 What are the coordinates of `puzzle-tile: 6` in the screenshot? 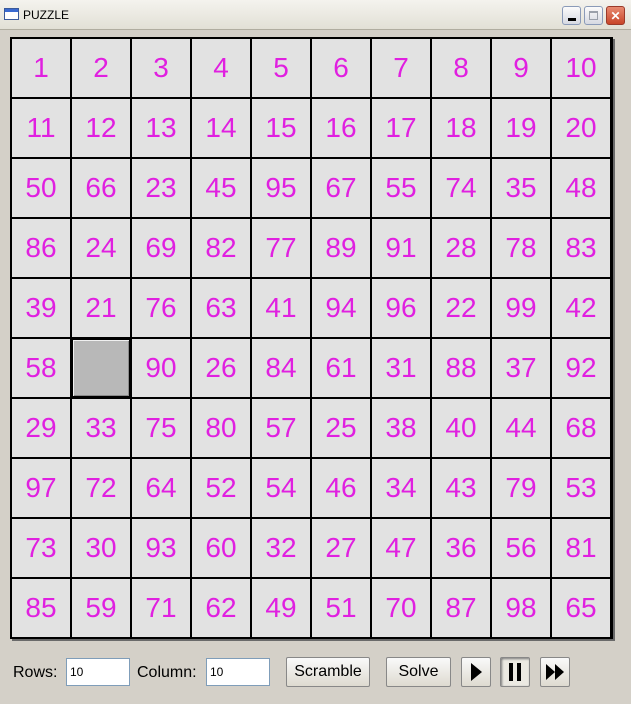 It's located at (341, 68).